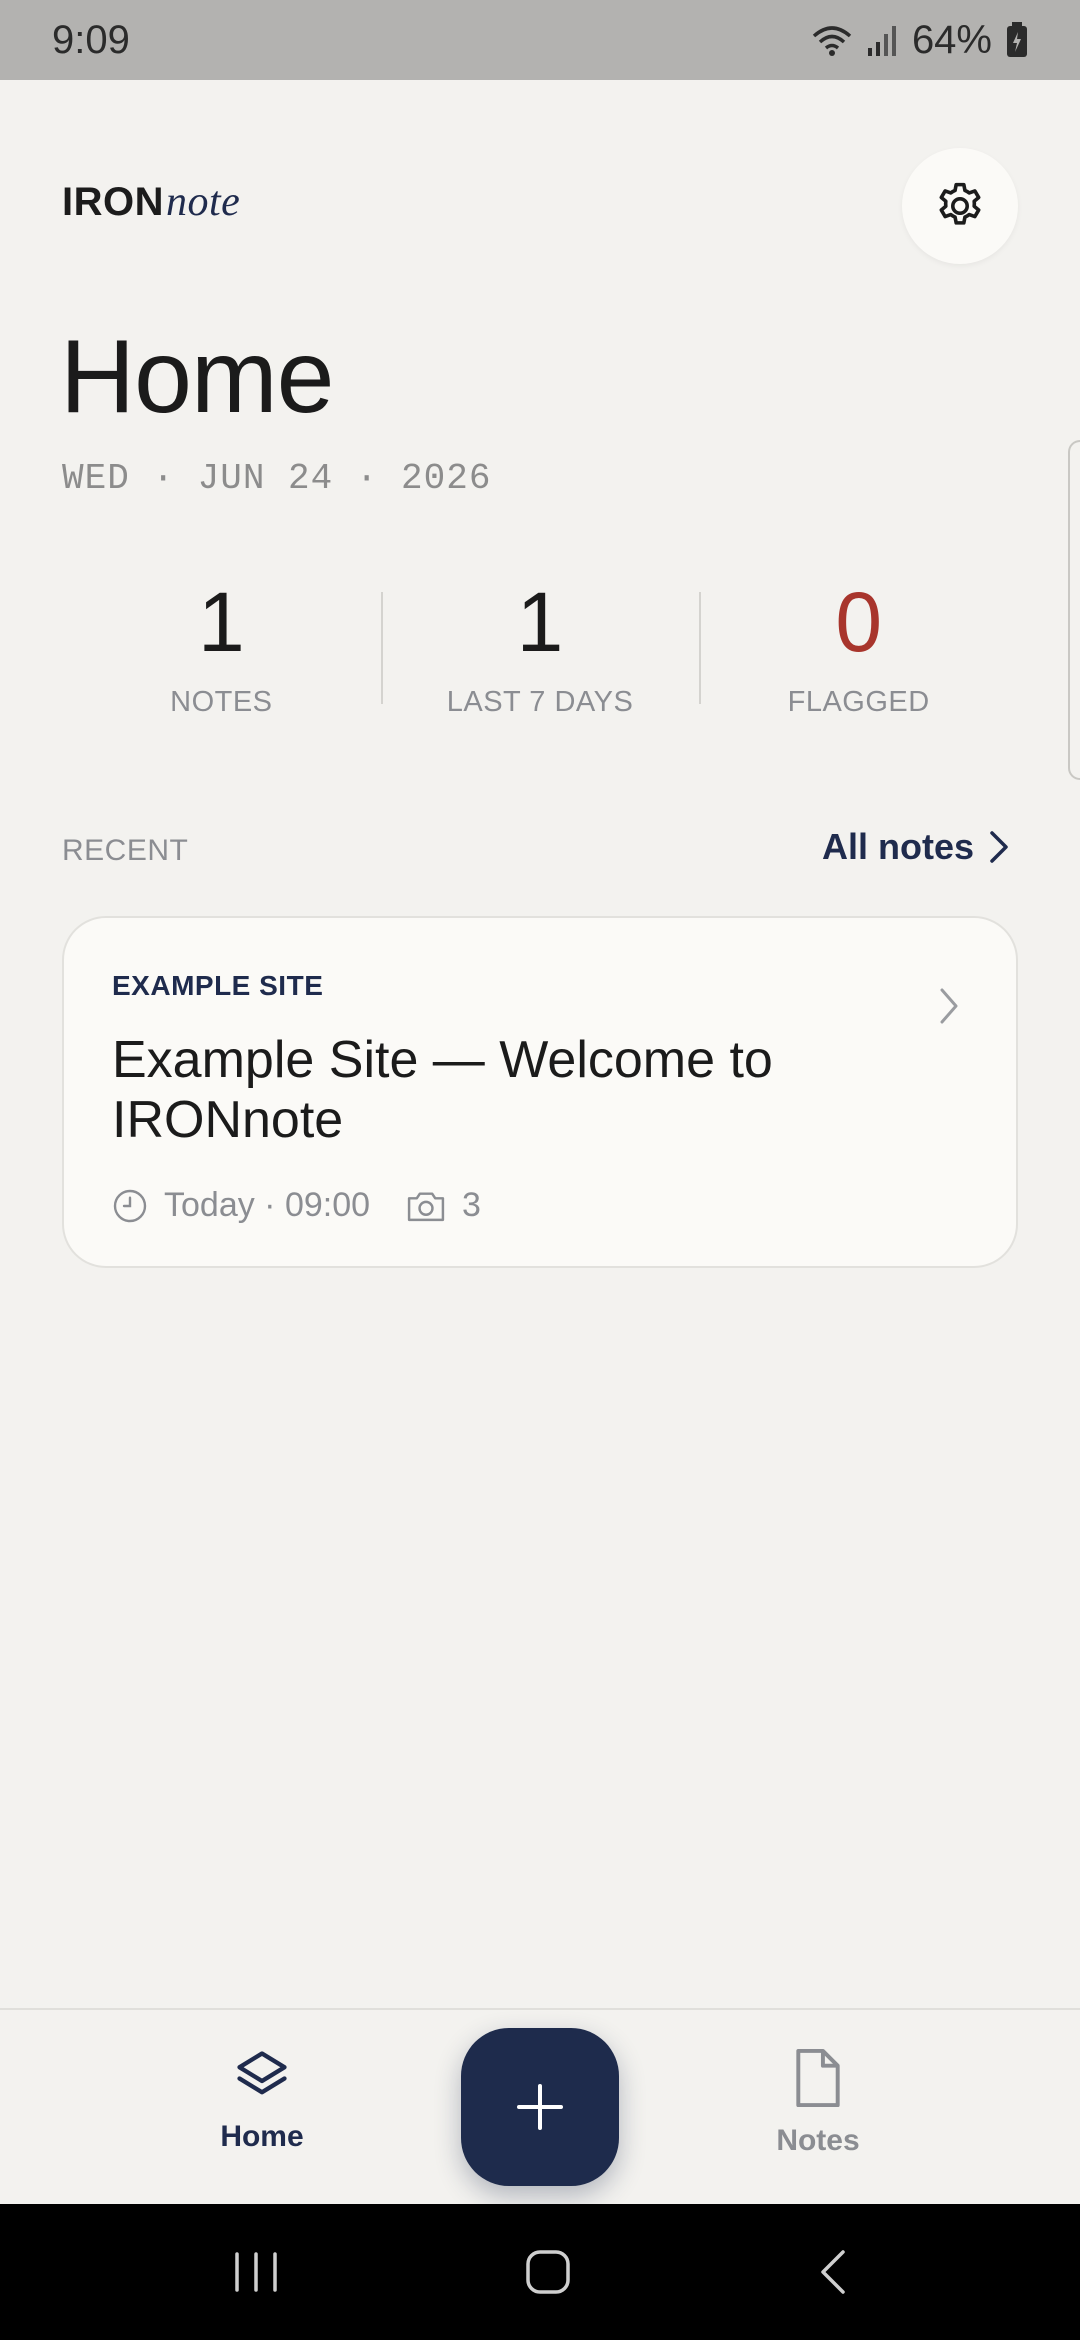  I want to click on status-bar: 9:09 64%, so click(540, 40).